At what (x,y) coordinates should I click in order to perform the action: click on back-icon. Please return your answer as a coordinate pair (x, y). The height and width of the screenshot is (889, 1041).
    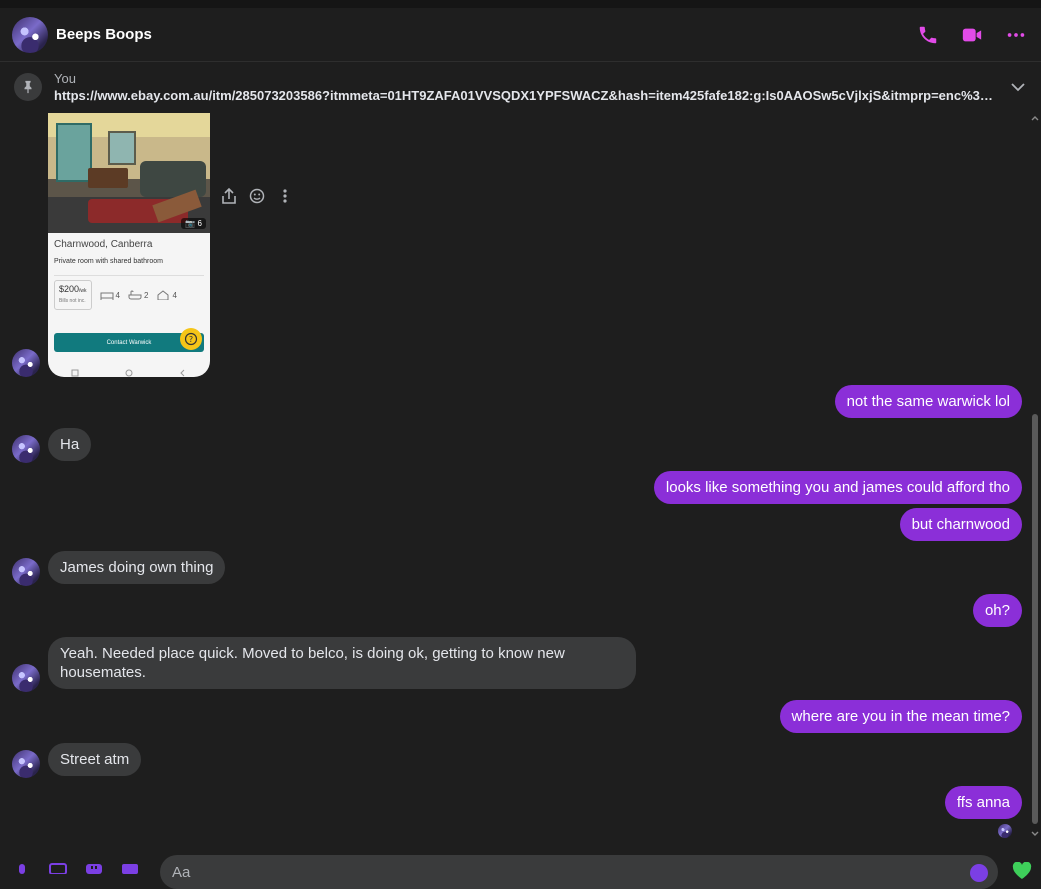
    Looking at the image, I should click on (183, 370).